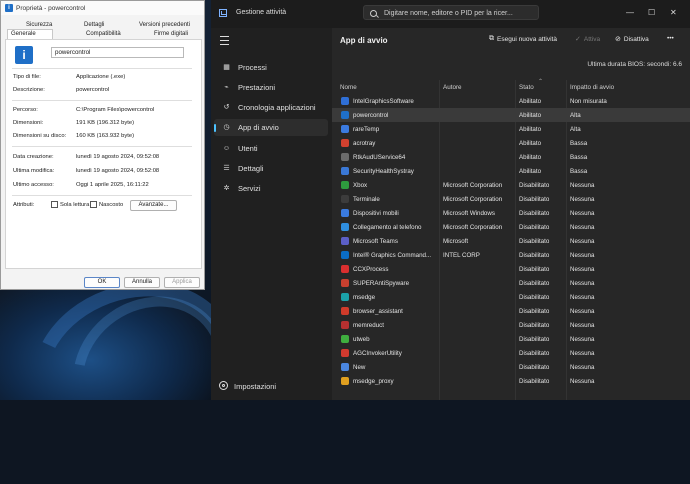  What do you see at coordinates (29, 90) in the screenshot?
I see `field-label: Descrizione:` at bounding box center [29, 90].